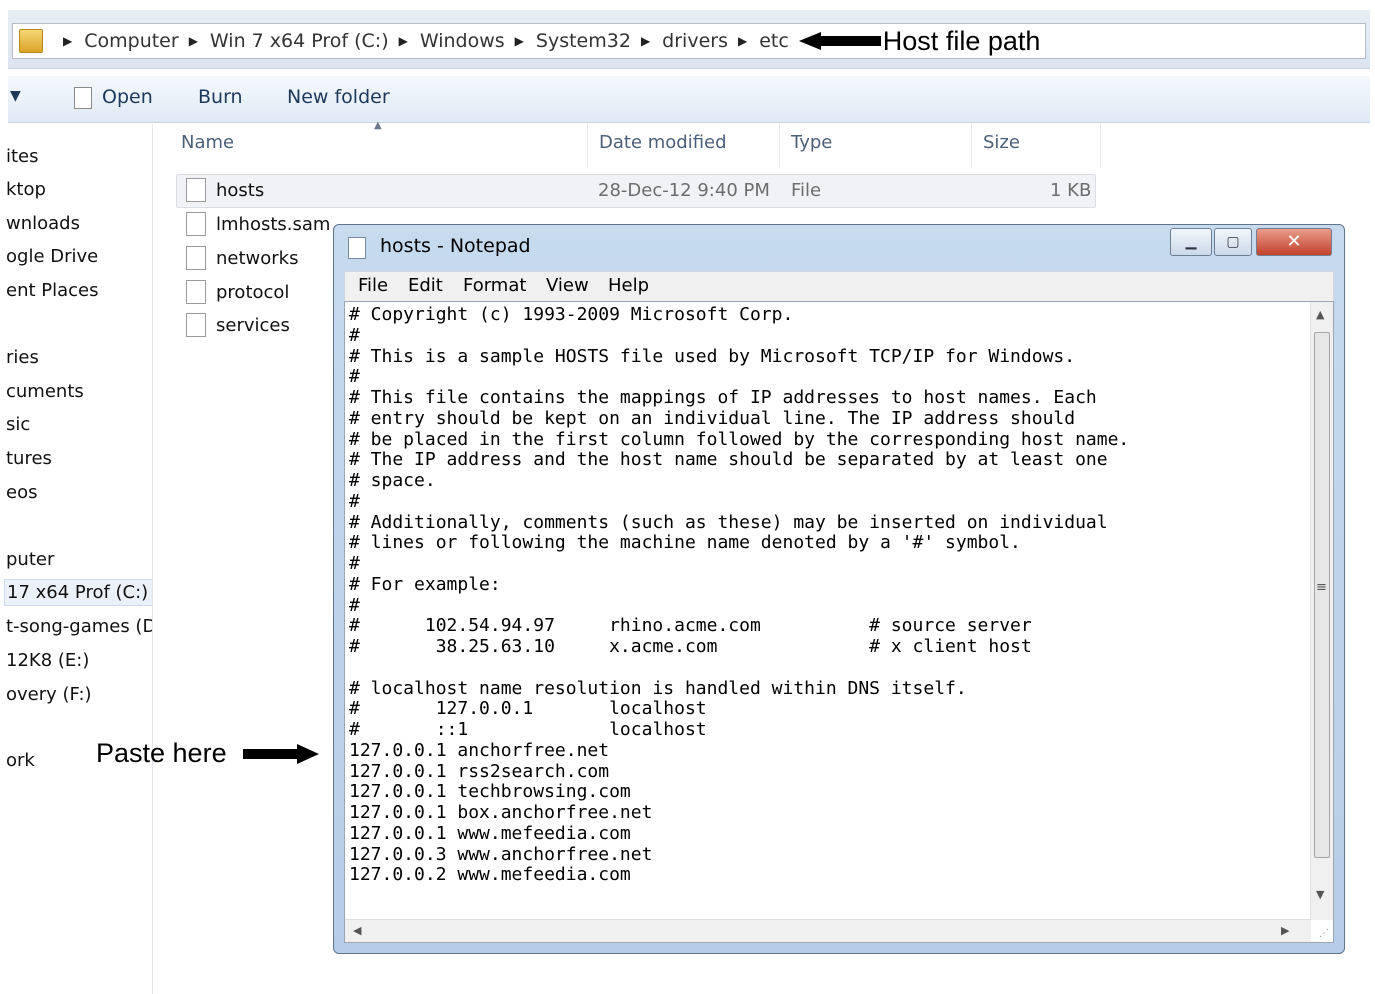  Describe the element at coordinates (52, 290) in the screenshot. I see `nav-item-recent-places: ent Places` at that location.